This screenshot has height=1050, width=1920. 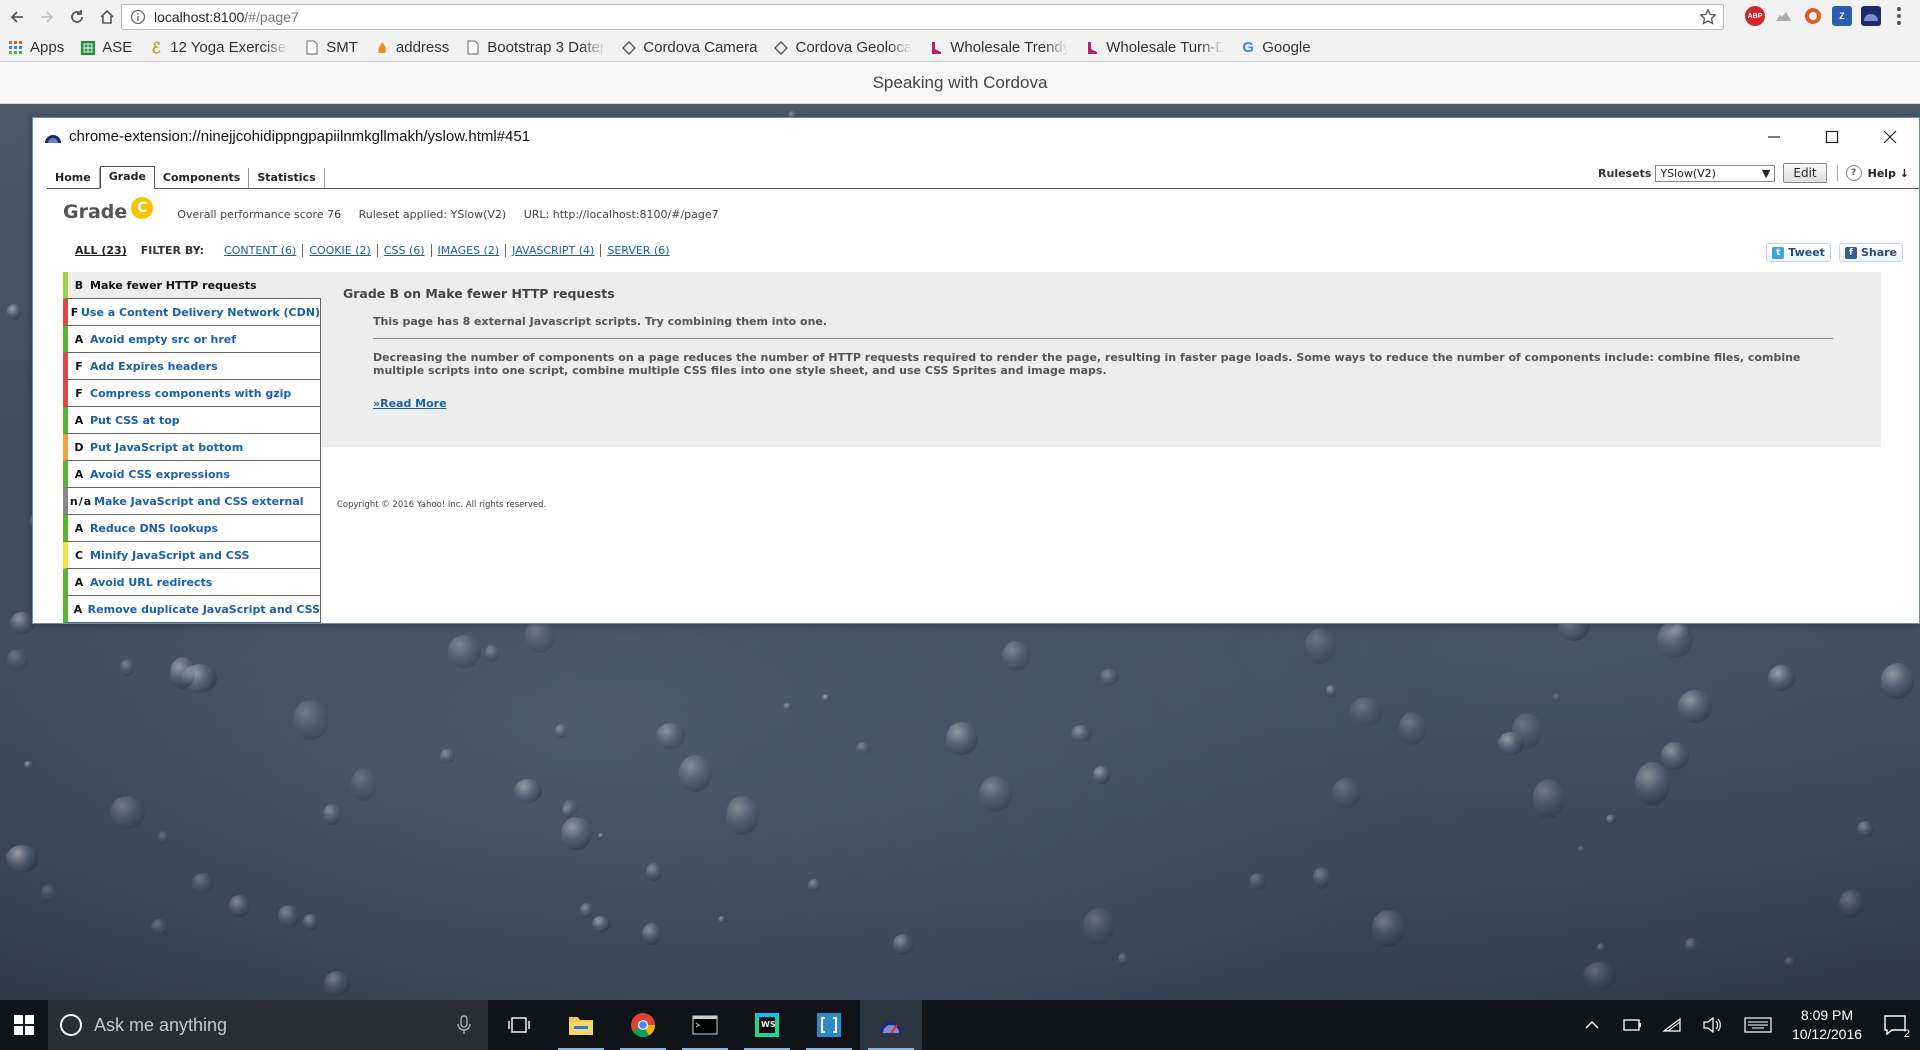 I want to click on reload-button, so click(x=77, y=17).